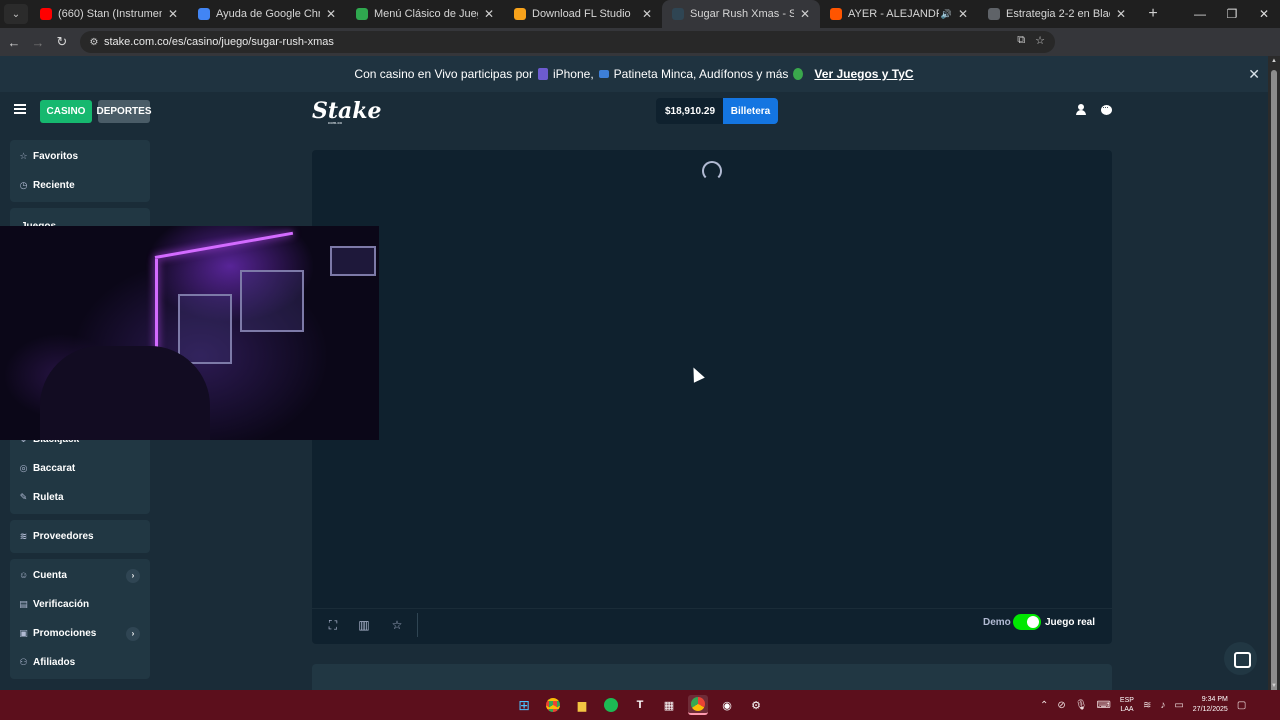 The height and width of the screenshot is (720, 1280). I want to click on tradingview-icon: T, so click(640, 705).